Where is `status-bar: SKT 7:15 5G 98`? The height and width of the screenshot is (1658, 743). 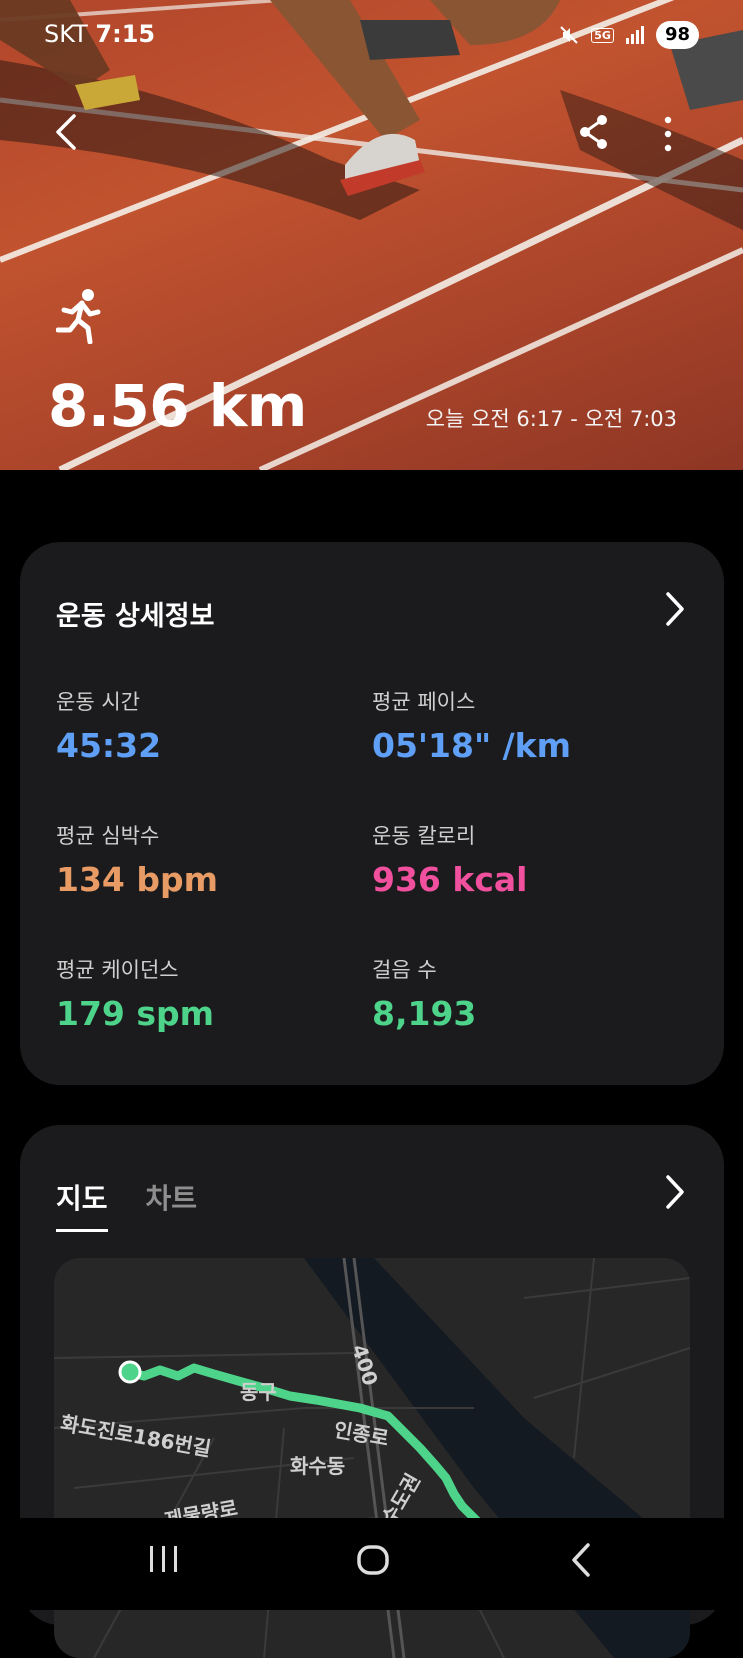
status-bar: SKT 7:15 5G 98 is located at coordinates (371, 35).